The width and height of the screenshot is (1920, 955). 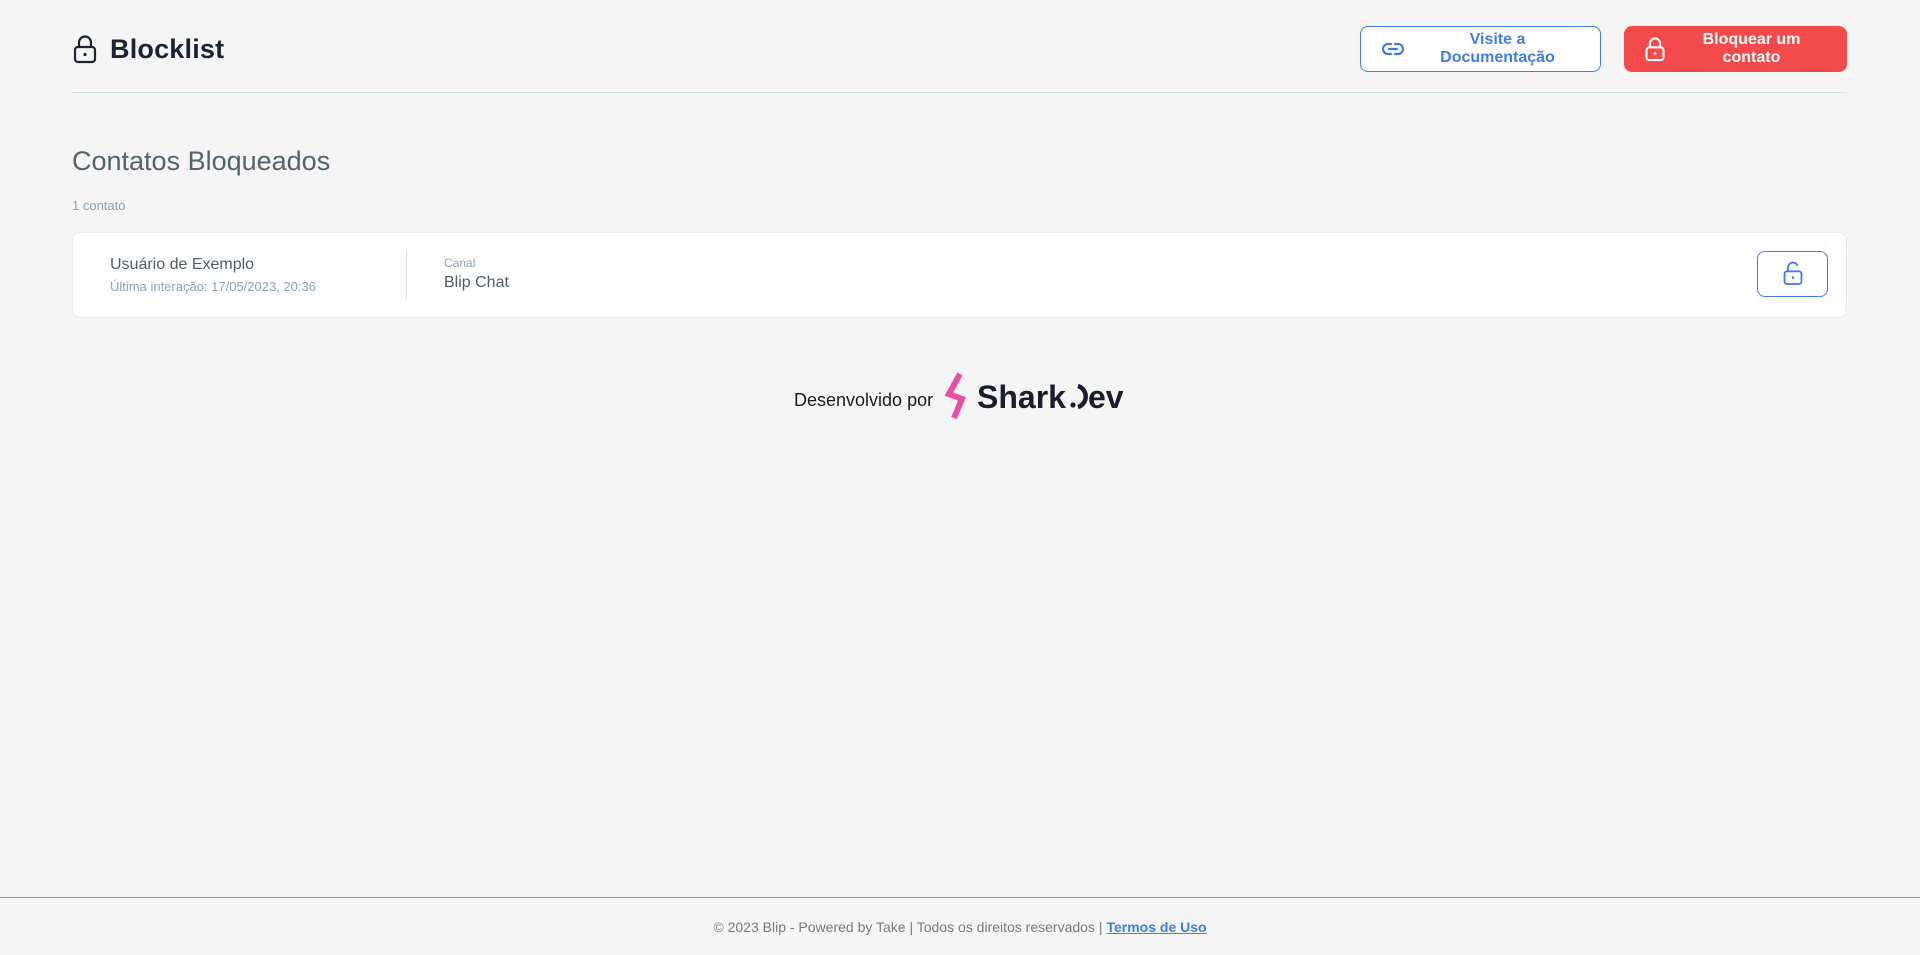 I want to click on section-title: Contatos Bloqueados, so click(x=201, y=161).